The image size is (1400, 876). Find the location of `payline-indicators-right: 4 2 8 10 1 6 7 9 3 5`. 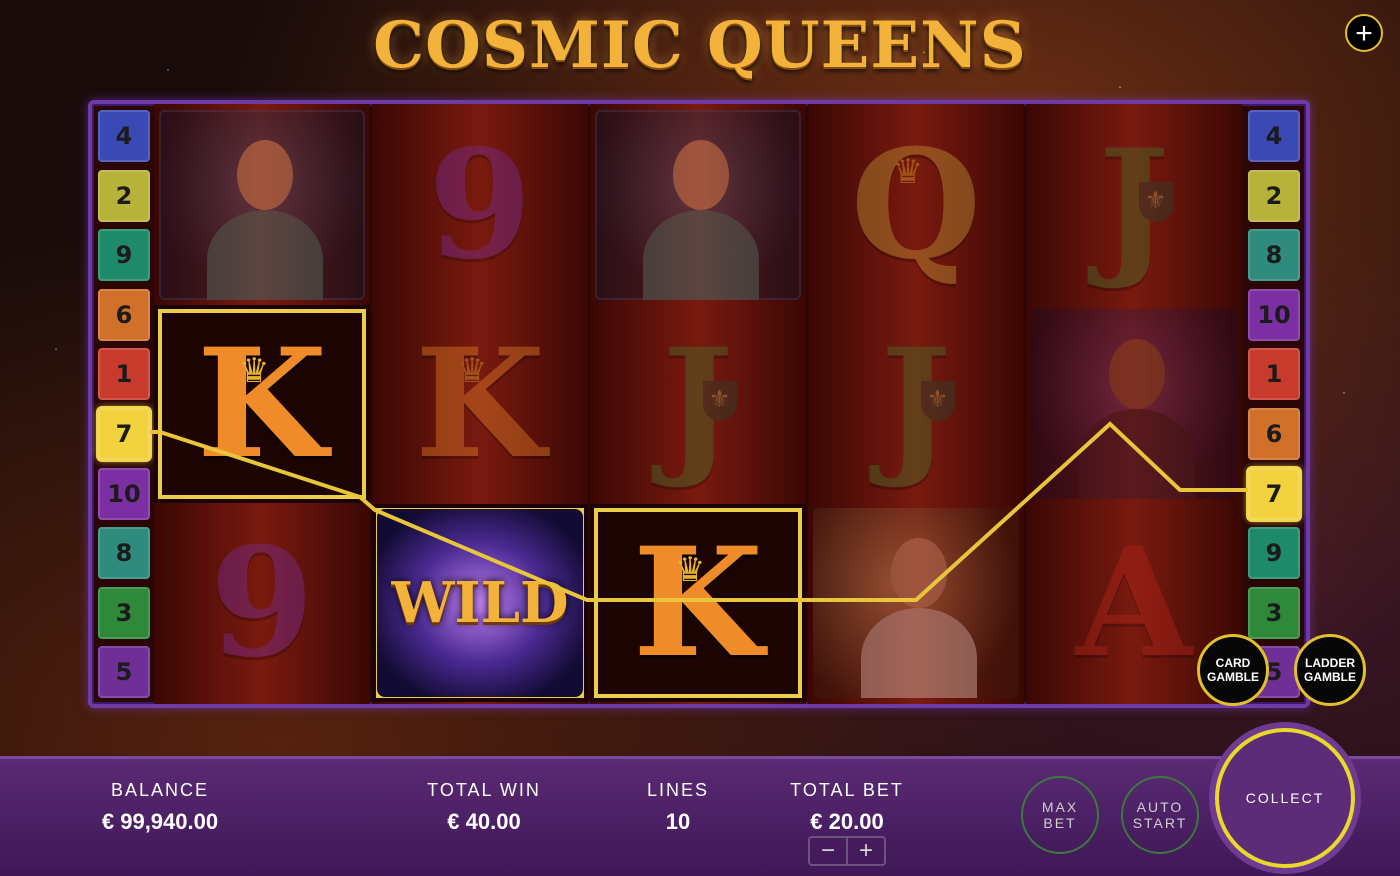

payline-indicators-right: 4 2 8 10 1 6 7 9 3 5 is located at coordinates (1274, 408).